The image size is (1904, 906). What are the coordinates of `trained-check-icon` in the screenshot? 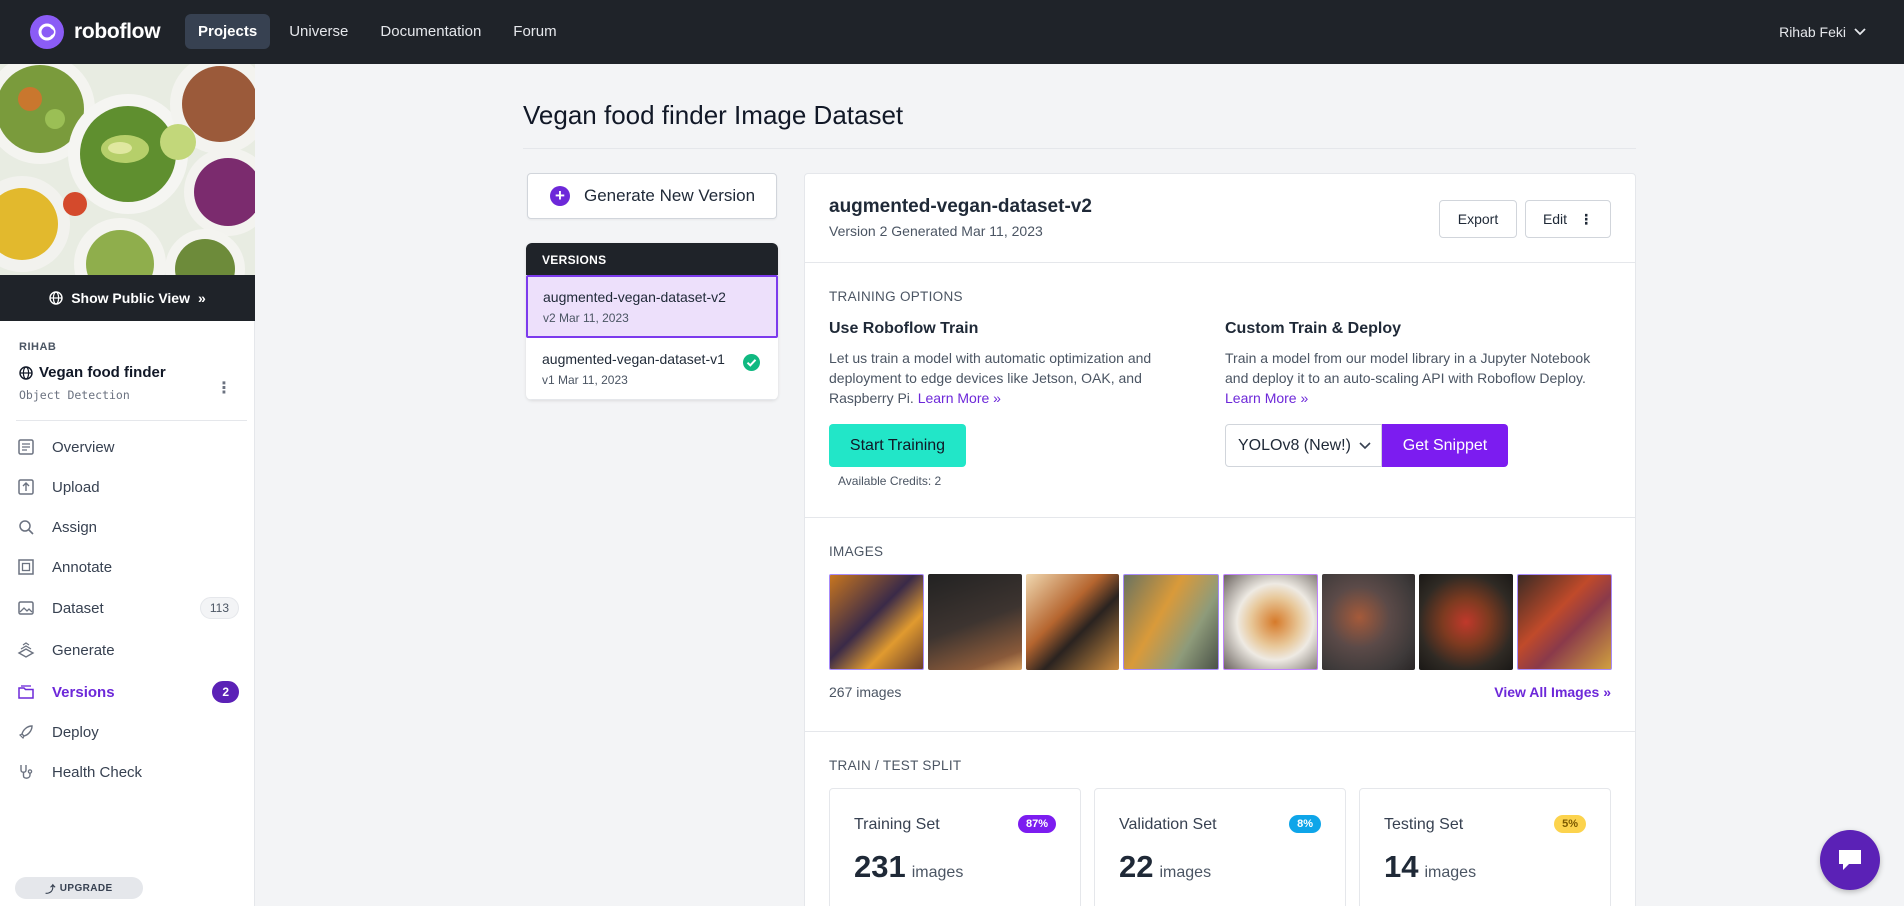 It's located at (751, 362).